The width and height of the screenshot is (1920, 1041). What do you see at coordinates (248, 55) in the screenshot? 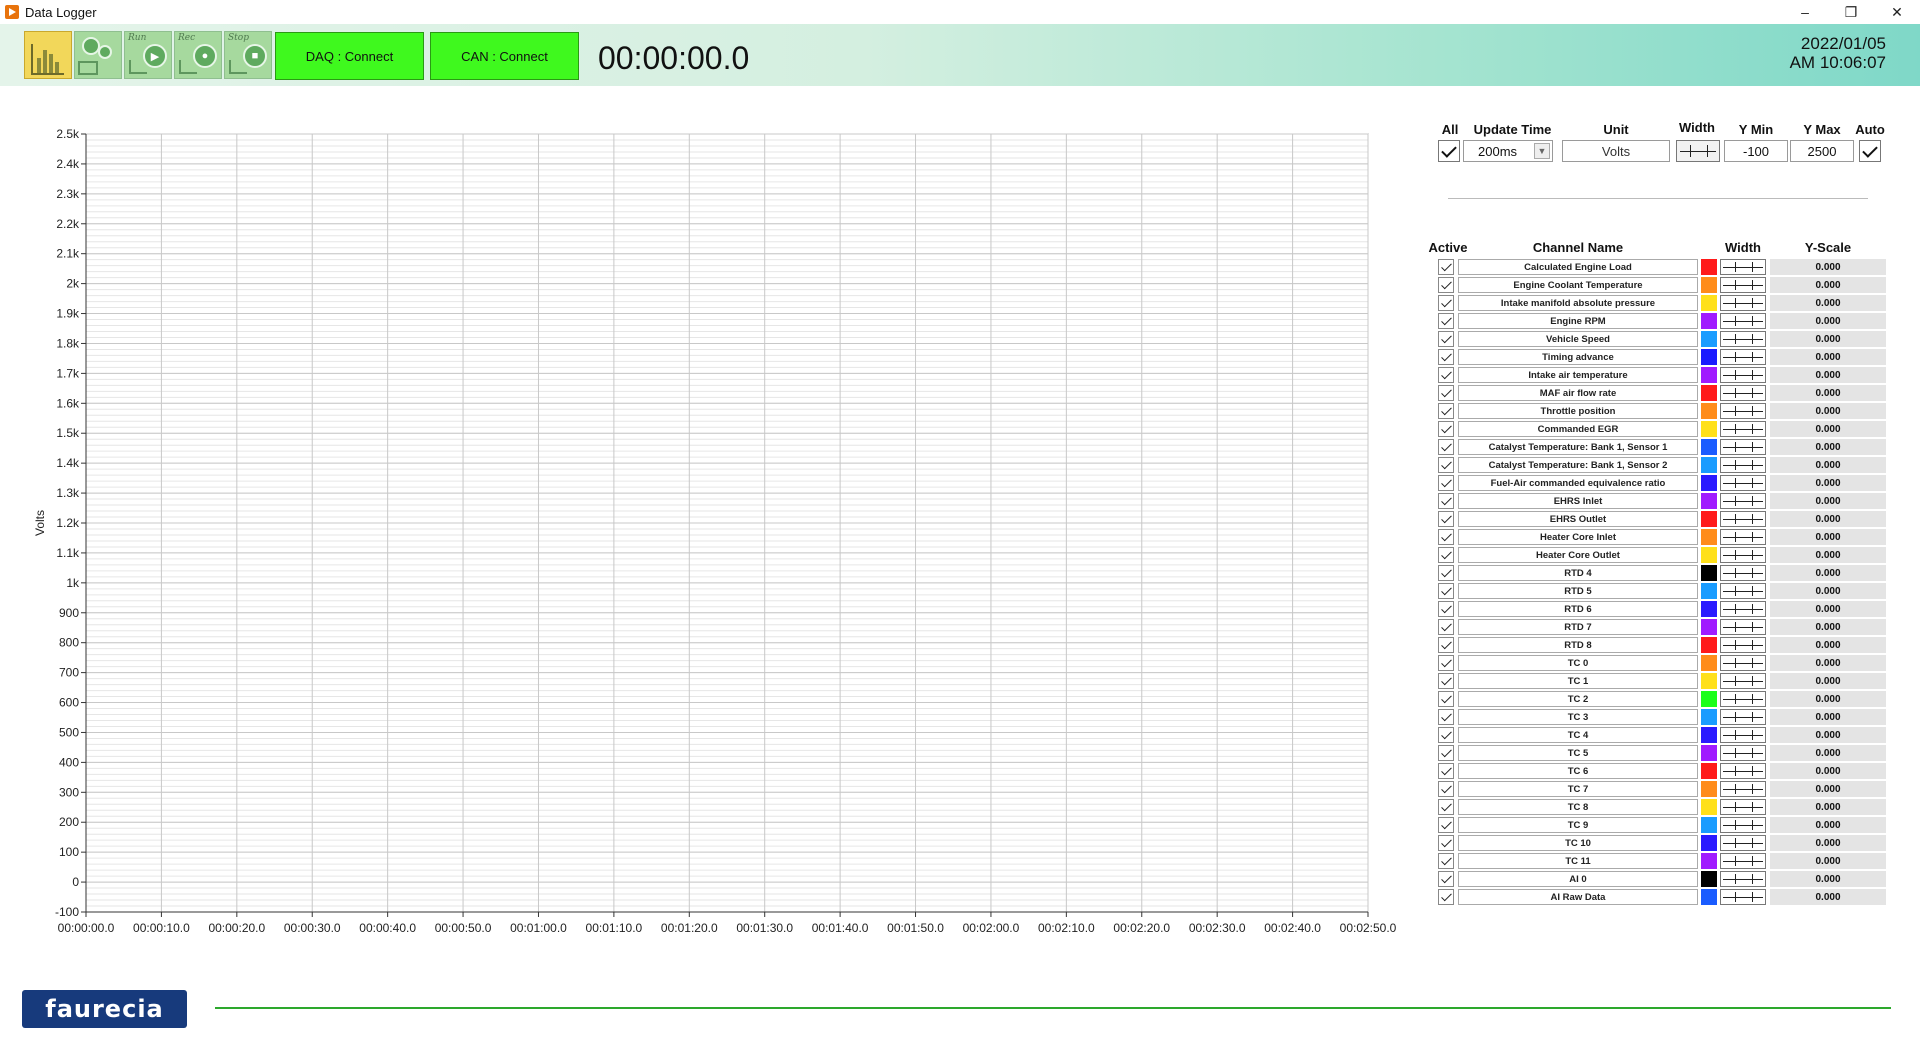
I see `stop-button: Stop ■` at bounding box center [248, 55].